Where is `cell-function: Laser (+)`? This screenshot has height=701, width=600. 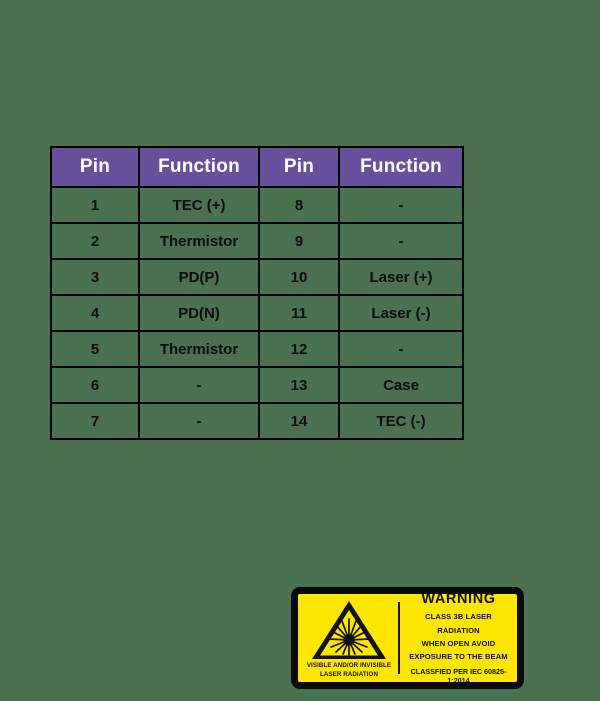 cell-function: Laser (+) is located at coordinates (401, 277).